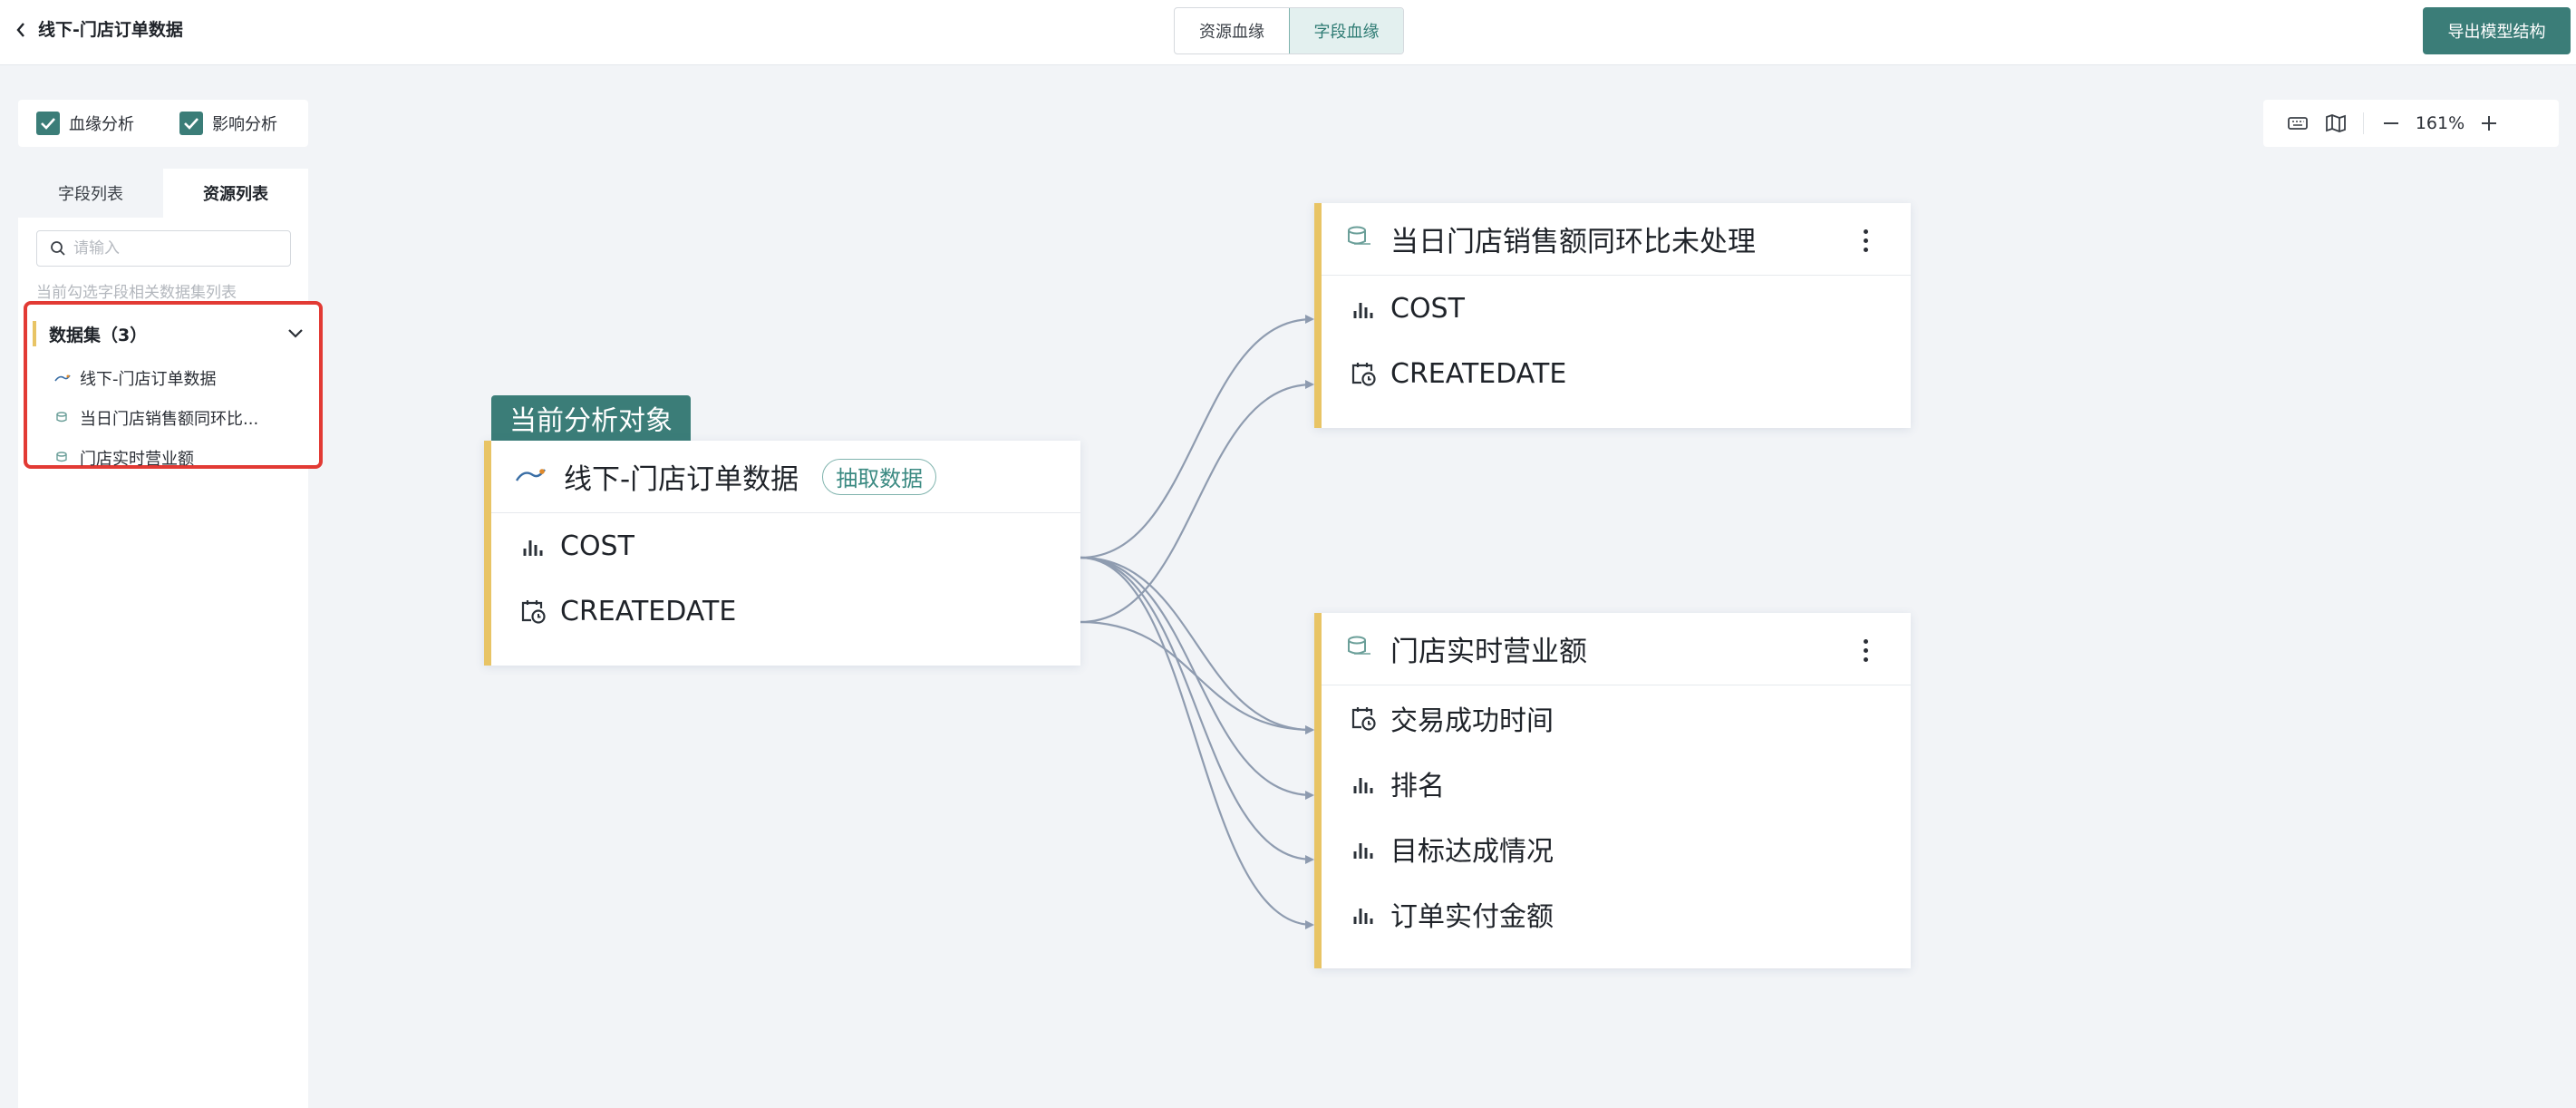  I want to click on chevron-down-icon, so click(295, 333).